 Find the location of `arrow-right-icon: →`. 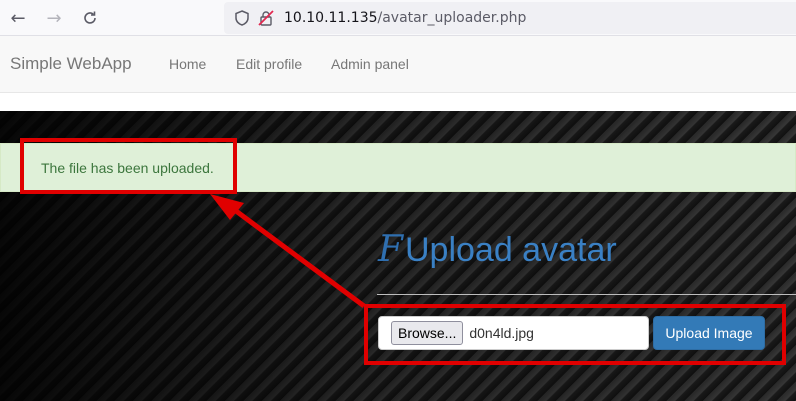

arrow-right-icon: → is located at coordinates (54, 18).